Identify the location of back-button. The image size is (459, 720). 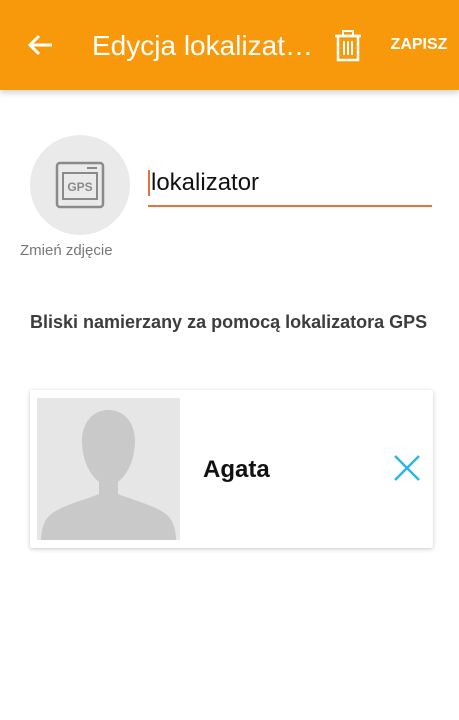
(42, 45).